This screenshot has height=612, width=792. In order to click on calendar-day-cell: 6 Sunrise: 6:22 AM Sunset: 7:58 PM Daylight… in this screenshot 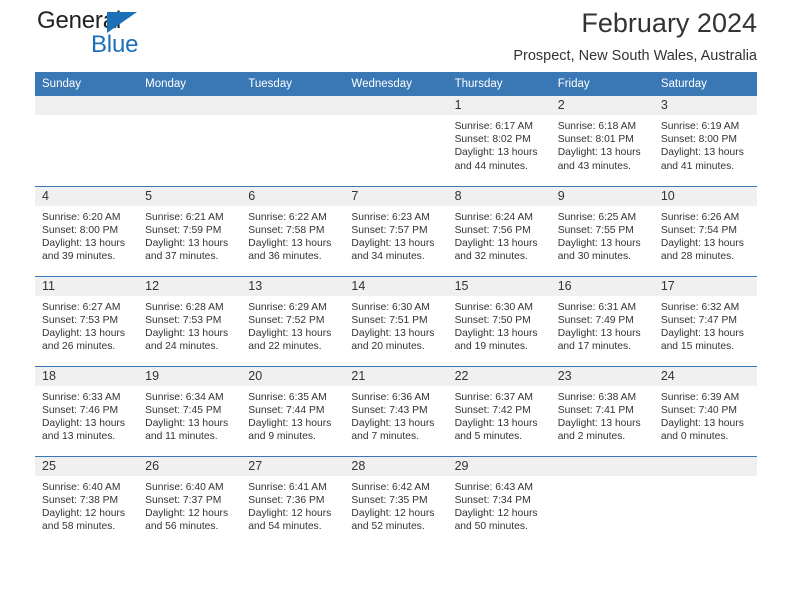, I will do `click(293, 230)`.